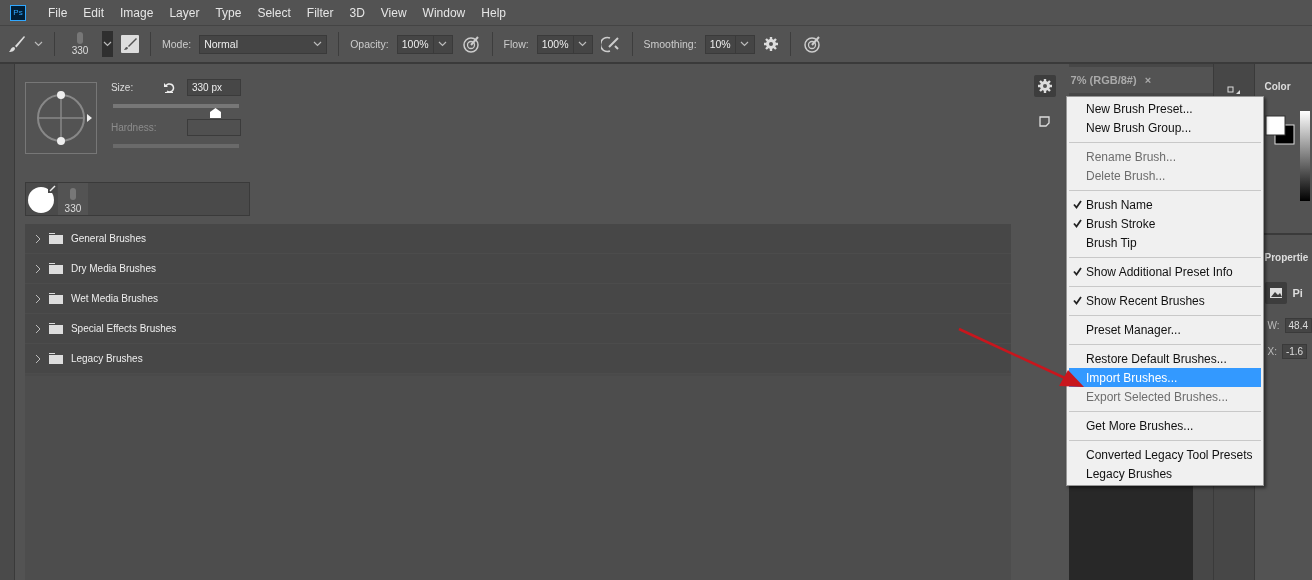 The width and height of the screenshot is (1312, 580). Describe the element at coordinates (18, 12) in the screenshot. I see `app-logo: Ps` at that location.